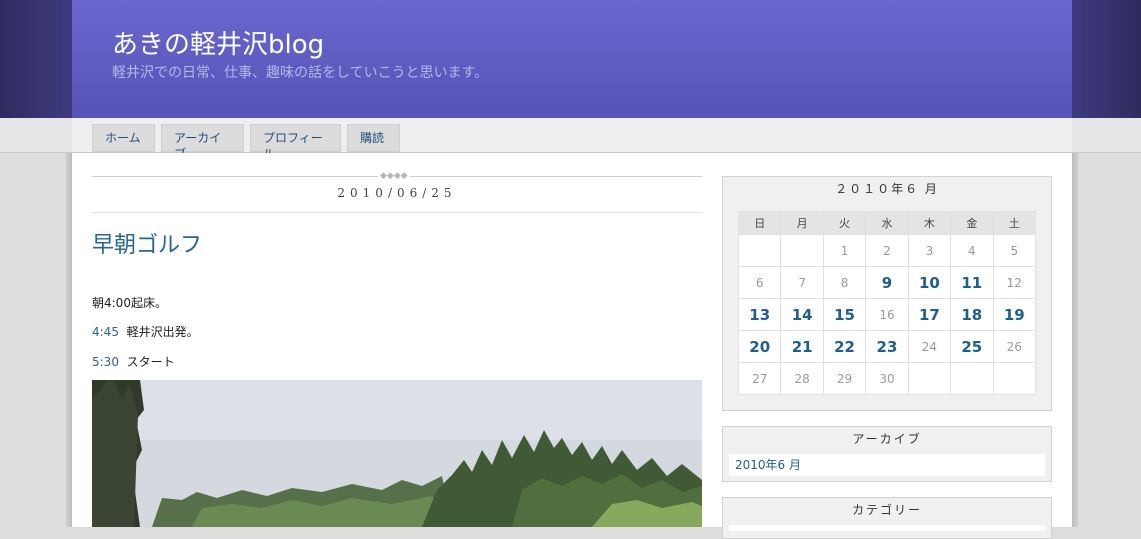 This screenshot has width=1141, height=539. Describe the element at coordinates (802, 346) in the screenshot. I see `calendar-day-link: 21` at that location.